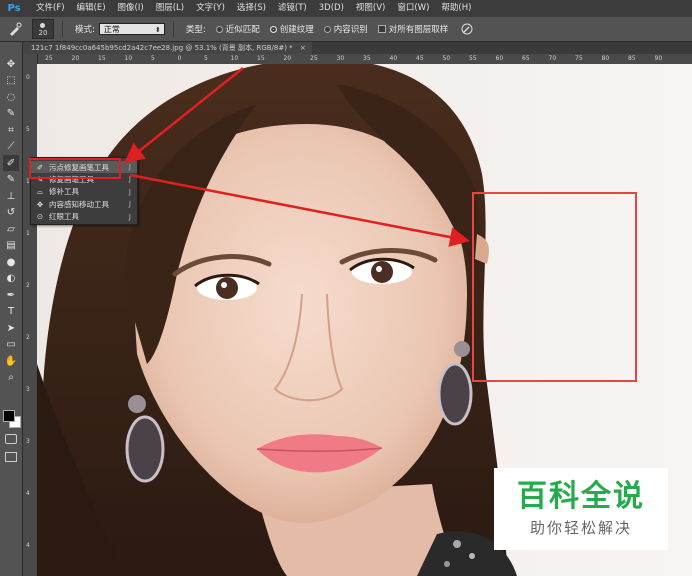 The image size is (692, 576). I want to click on spot-healing-brush-icon, so click(16, 29).